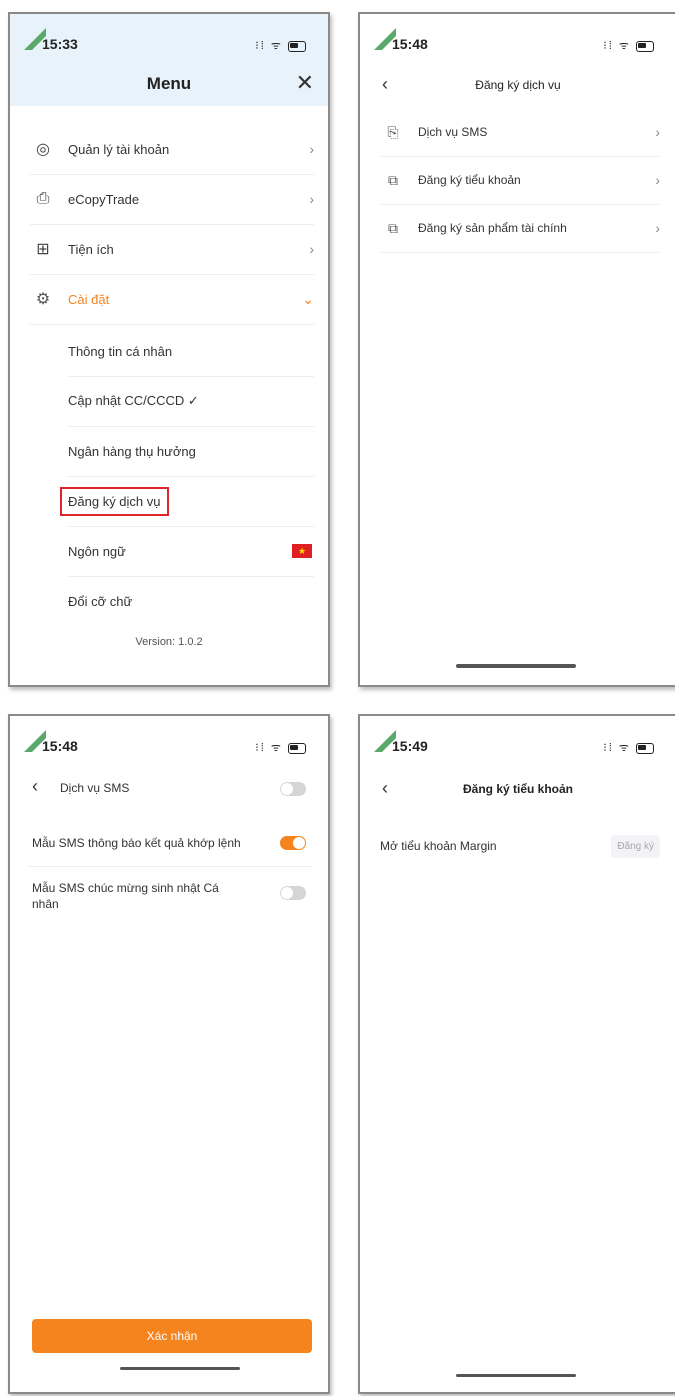  Describe the element at coordinates (43, 149) in the screenshot. I see `account-icon: ◎` at that location.